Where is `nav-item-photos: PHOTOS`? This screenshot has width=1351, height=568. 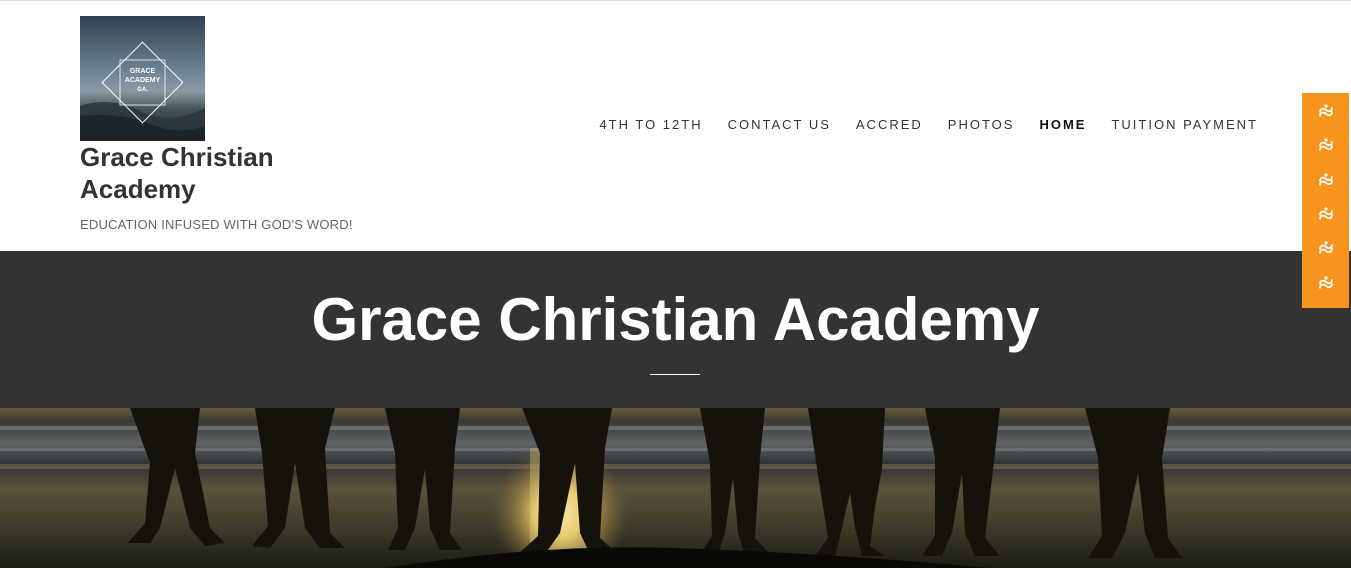 nav-item-photos: PHOTOS is located at coordinates (981, 124).